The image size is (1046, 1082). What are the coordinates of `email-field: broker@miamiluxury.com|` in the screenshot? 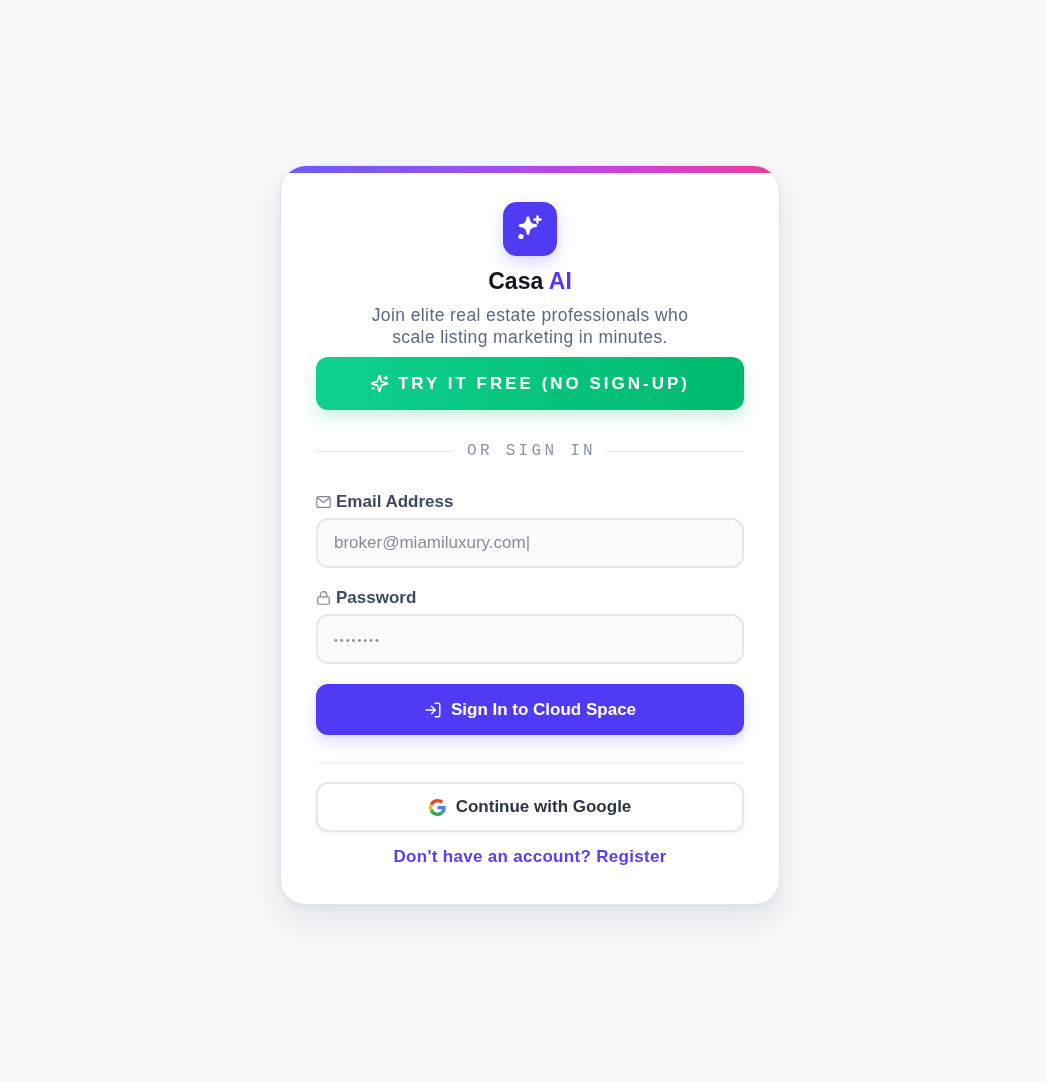 It's located at (530, 543).